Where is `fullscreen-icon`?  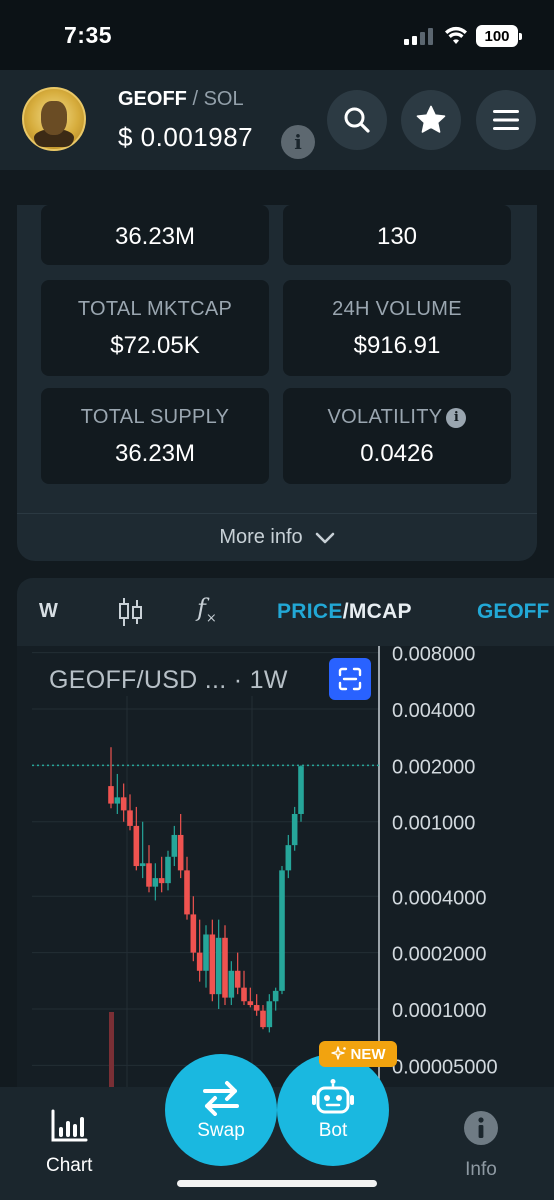
fullscreen-icon is located at coordinates (350, 679).